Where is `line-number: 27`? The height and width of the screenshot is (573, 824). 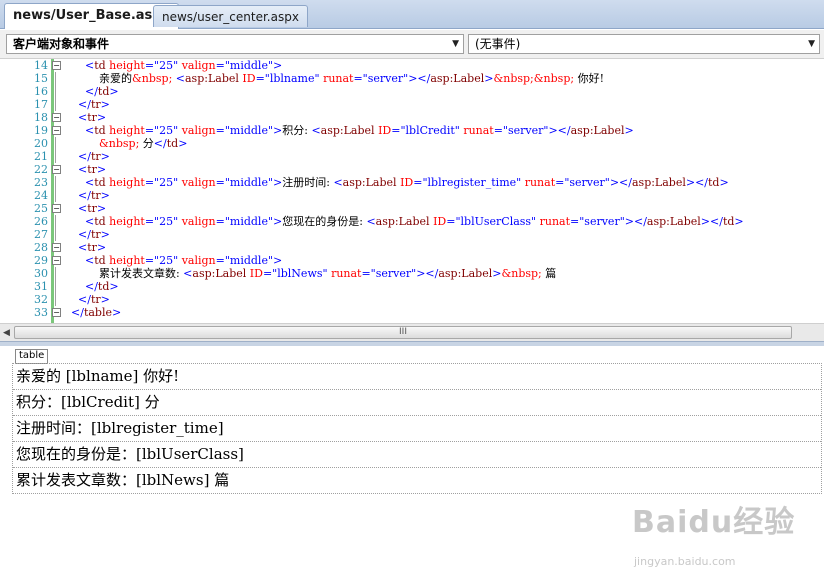 line-number: 27 is located at coordinates (41, 234).